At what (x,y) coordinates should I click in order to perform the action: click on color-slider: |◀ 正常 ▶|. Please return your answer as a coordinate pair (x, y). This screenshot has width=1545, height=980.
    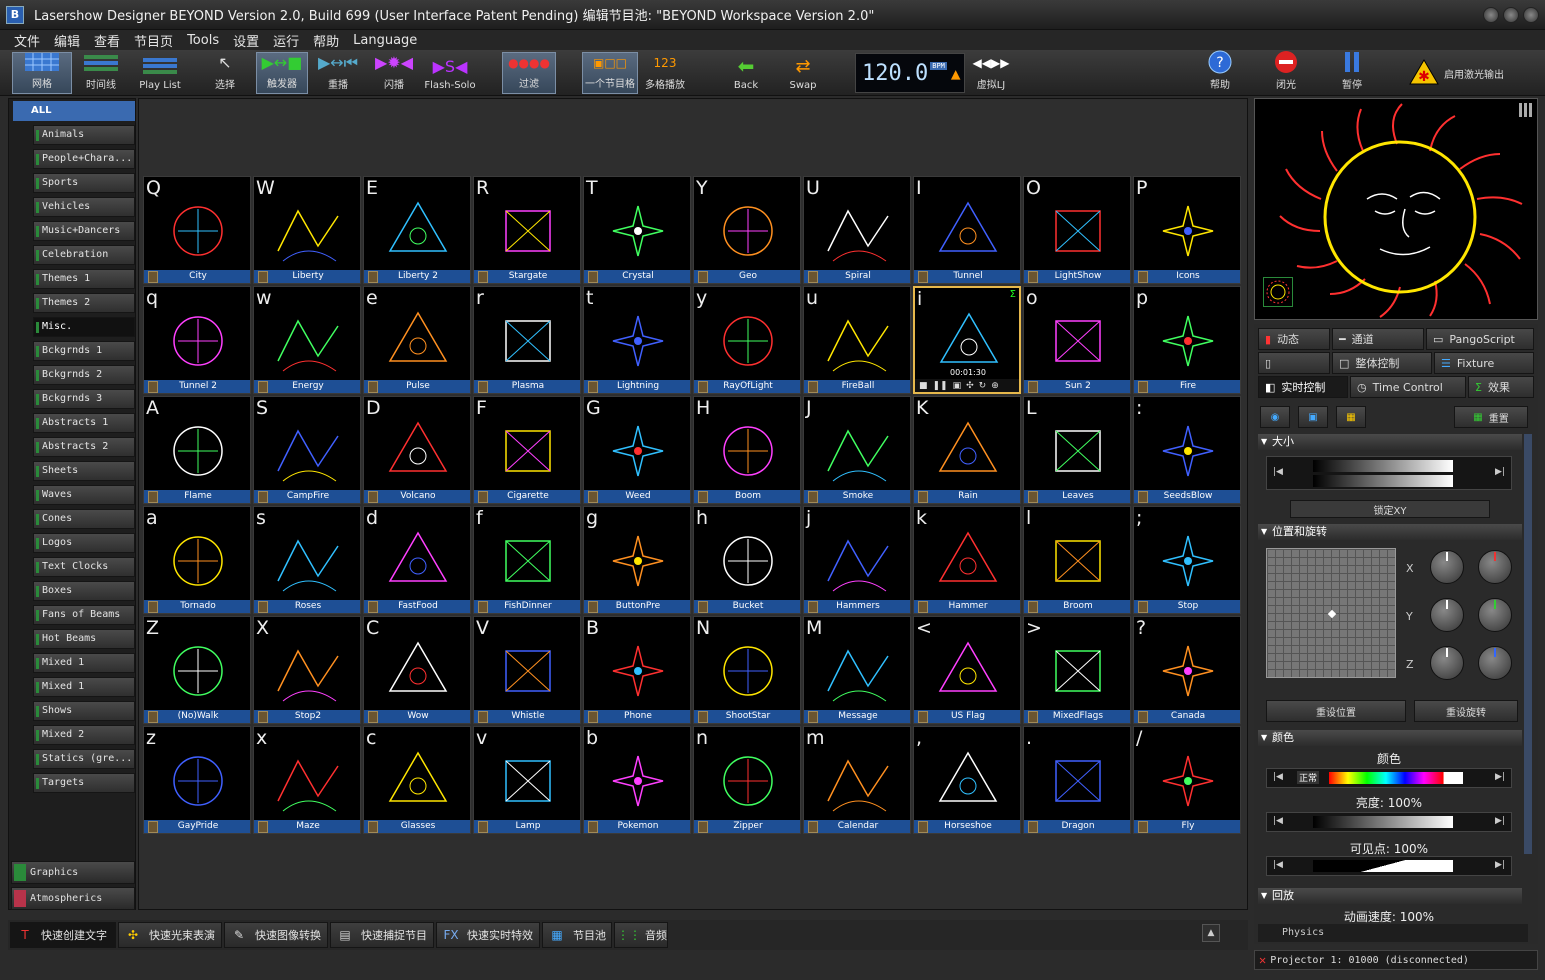
    Looking at the image, I should click on (1389, 778).